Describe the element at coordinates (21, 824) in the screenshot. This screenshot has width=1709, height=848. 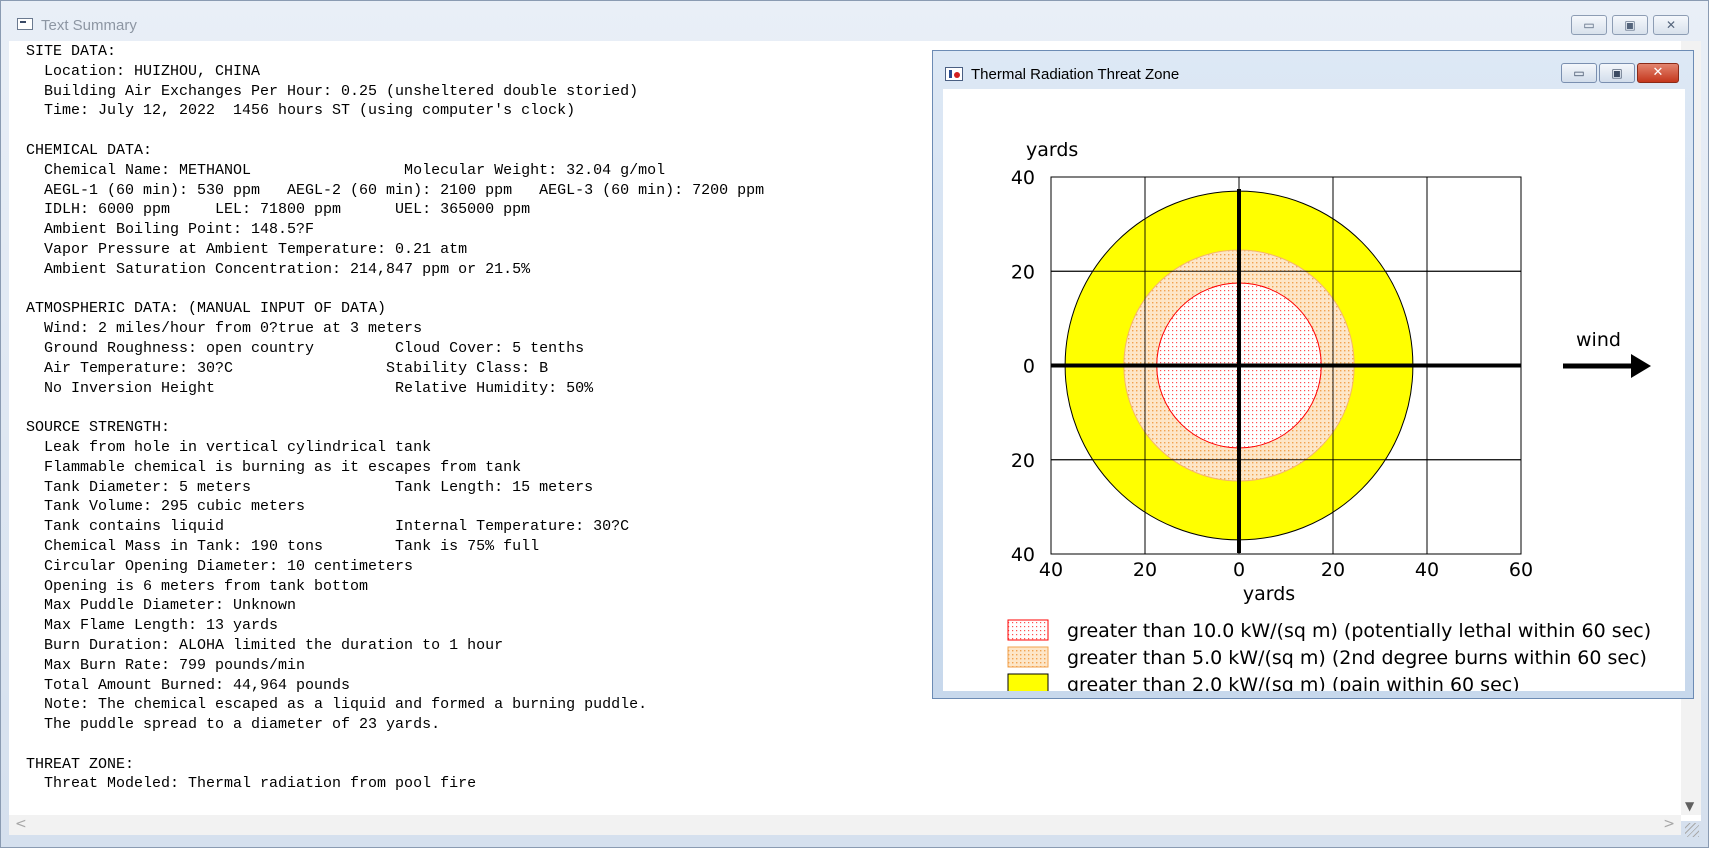
I see `scroll-left-arrow-icon: <` at that location.